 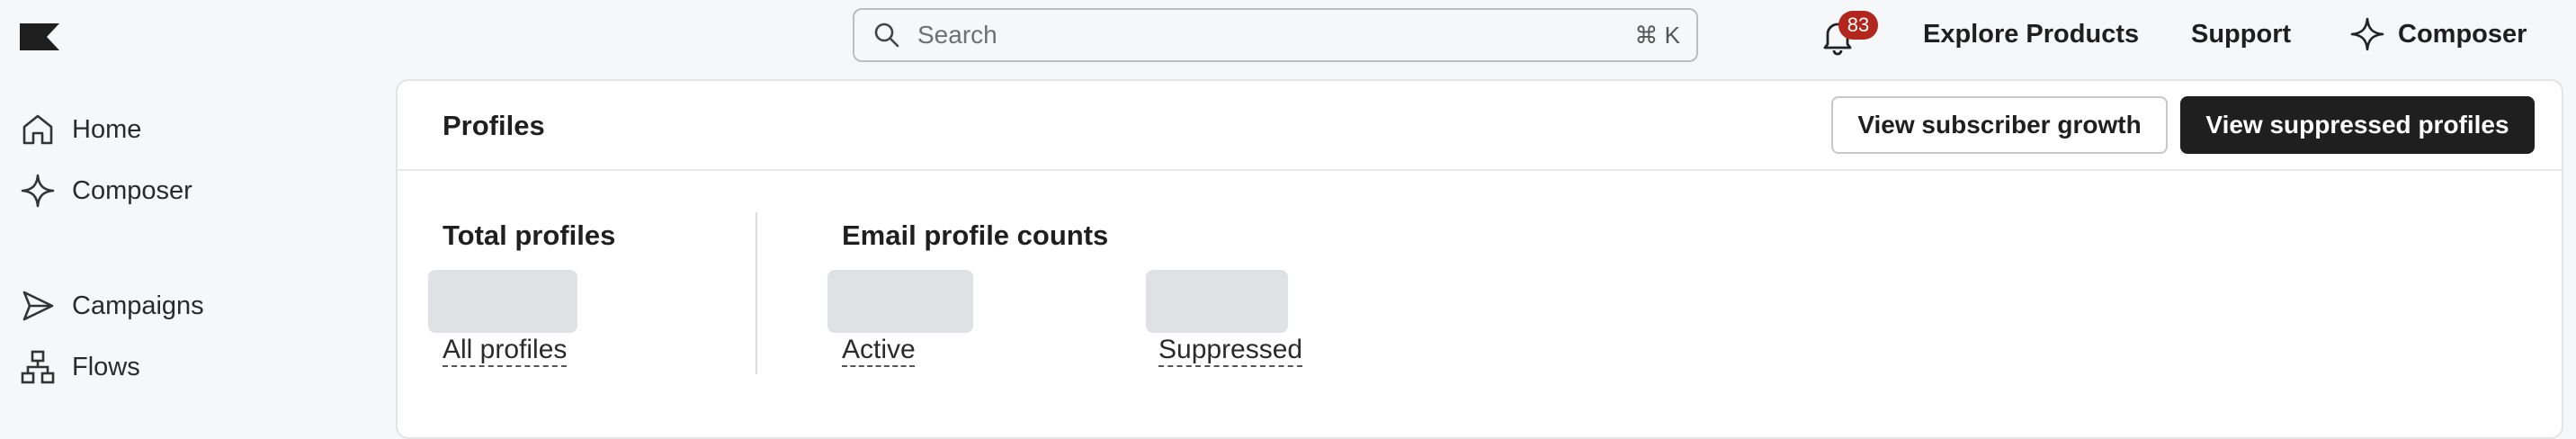 What do you see at coordinates (1217, 301) in the screenshot?
I see `suppressed-value-placeholder` at bounding box center [1217, 301].